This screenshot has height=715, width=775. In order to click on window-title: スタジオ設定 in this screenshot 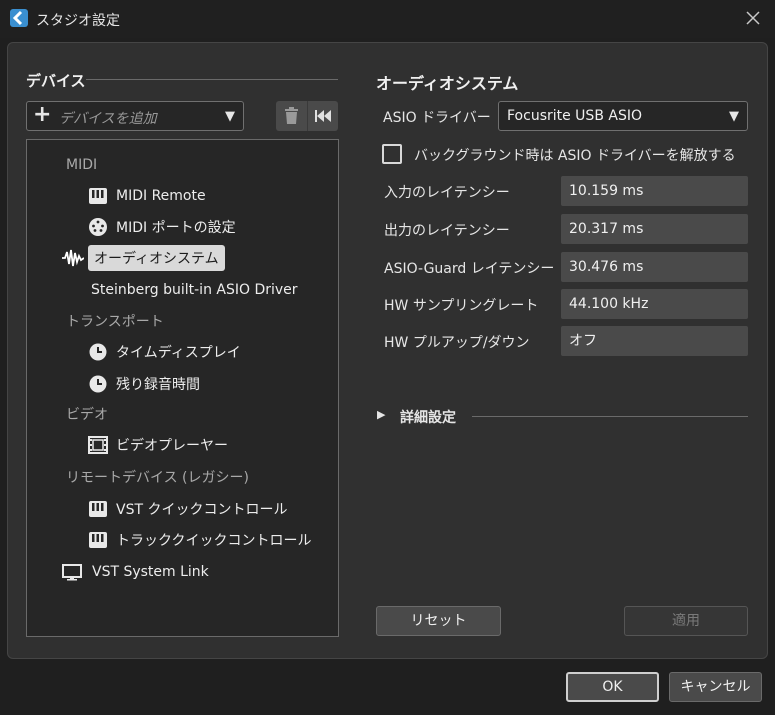, I will do `click(78, 21)`.